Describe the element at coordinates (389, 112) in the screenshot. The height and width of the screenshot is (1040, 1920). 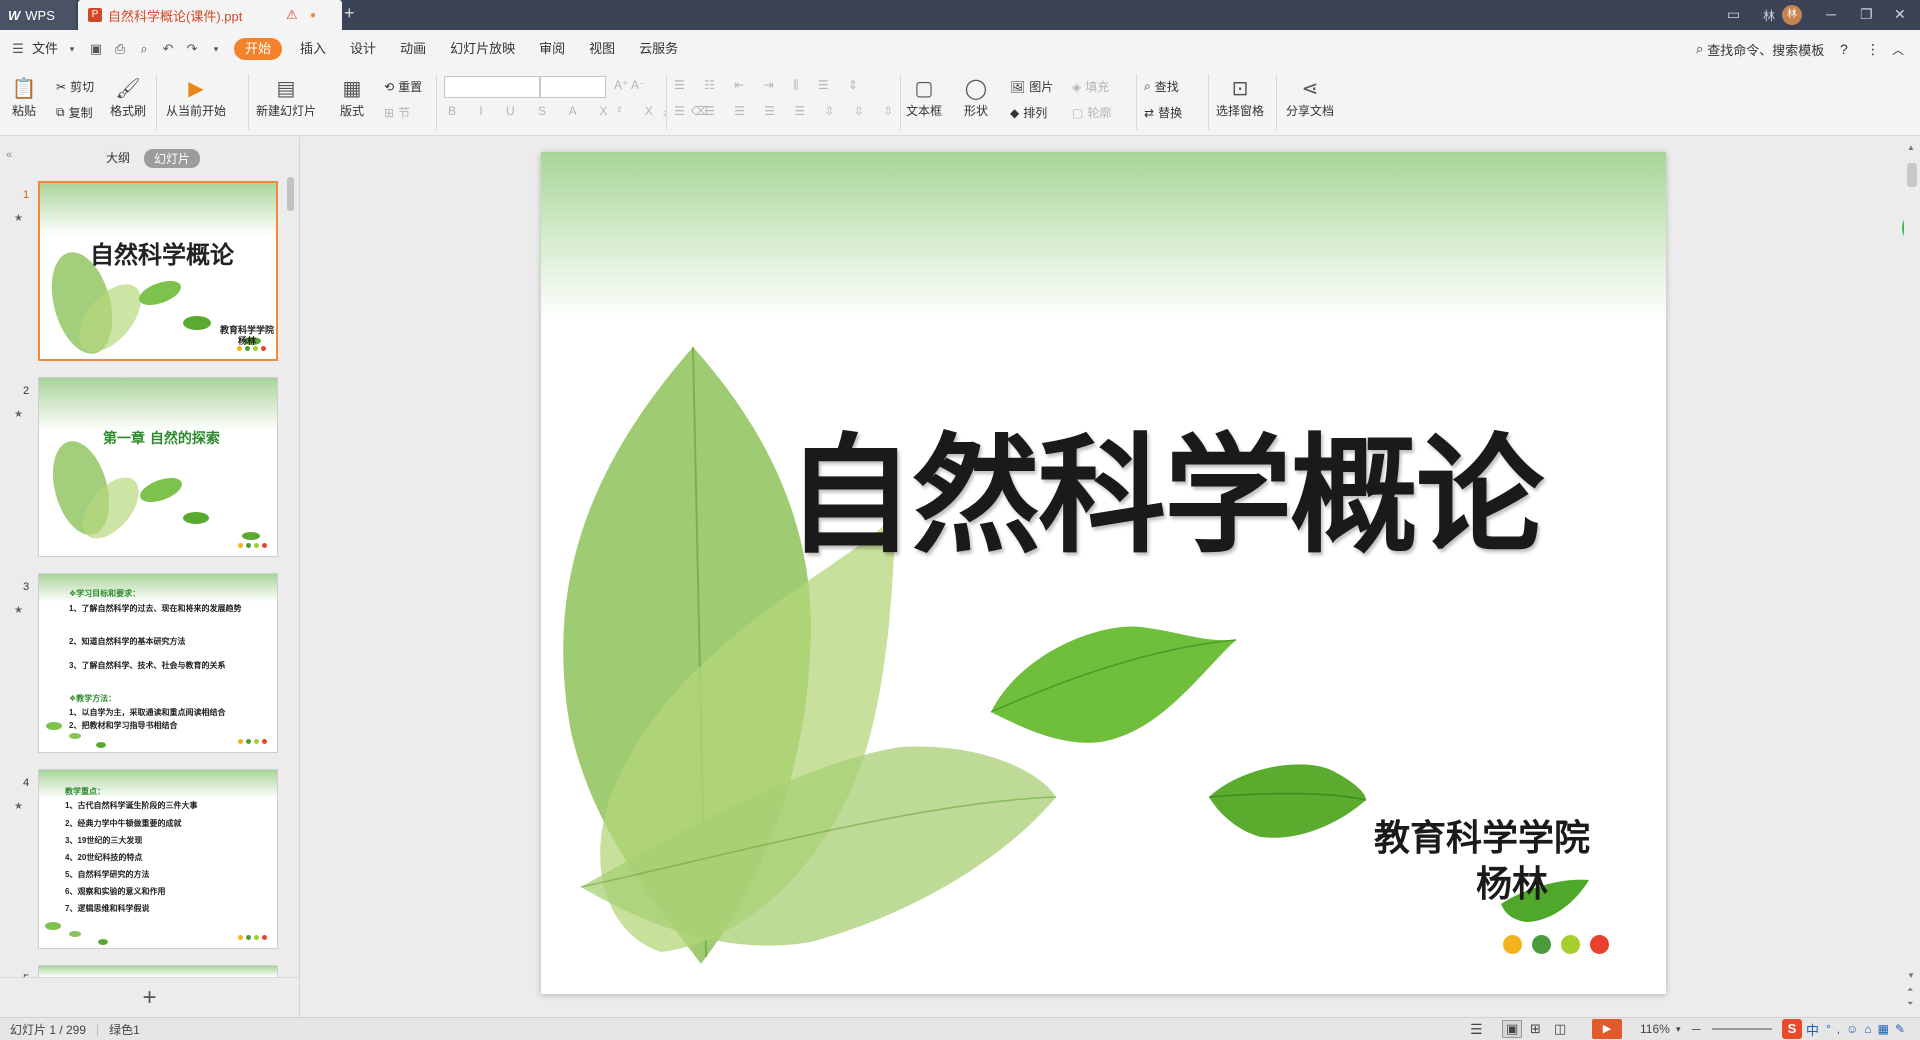
I see `section-icon: ⊞` at that location.